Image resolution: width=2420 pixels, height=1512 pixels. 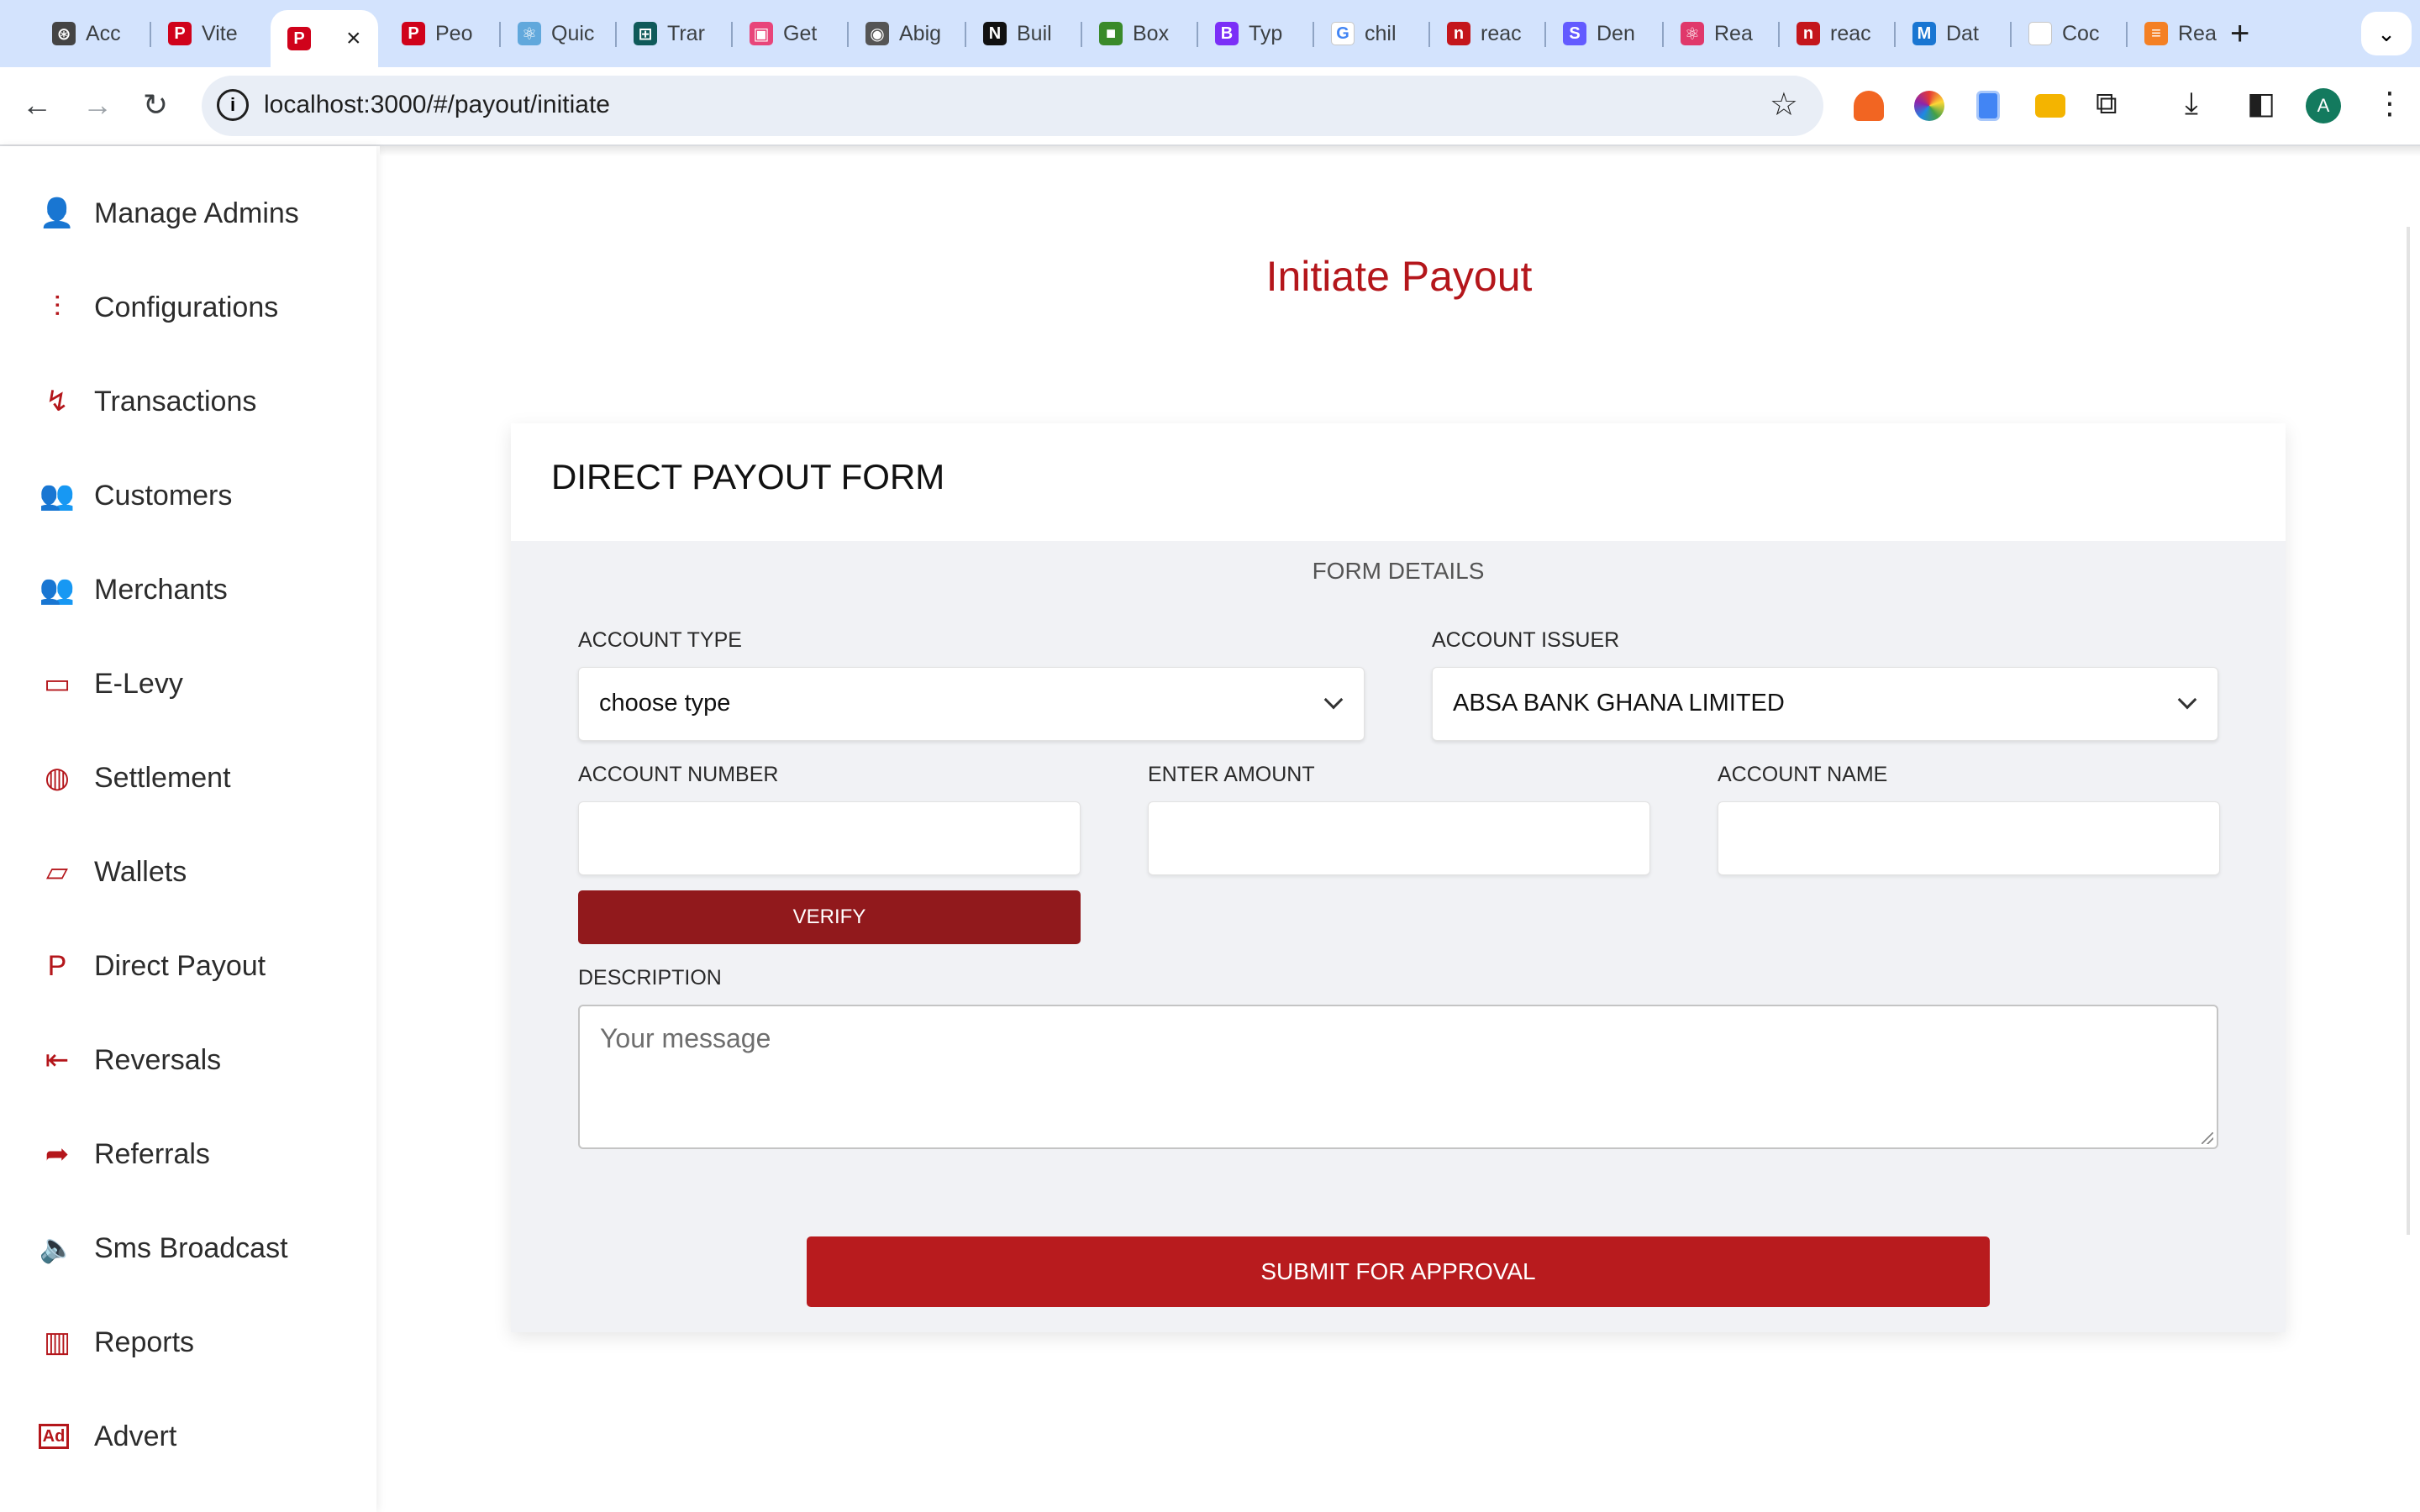 I want to click on browser-tab: ⊛ Acc, so click(x=93, y=33).